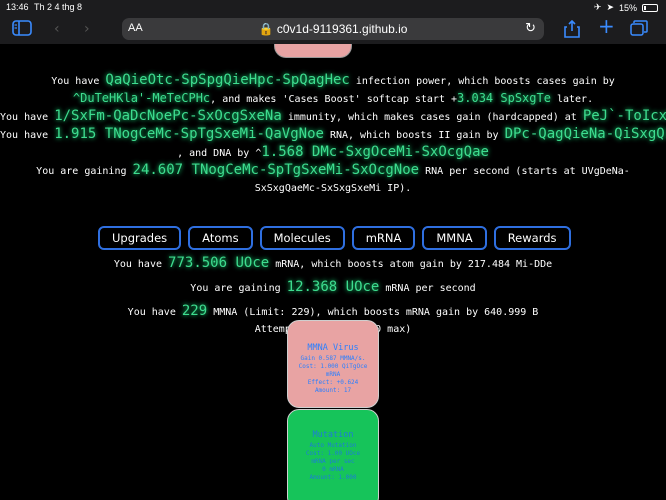 The width and height of the screenshot is (666, 500). I want to click on softcap-value: 3.034 SpSxgTe, so click(504, 98).